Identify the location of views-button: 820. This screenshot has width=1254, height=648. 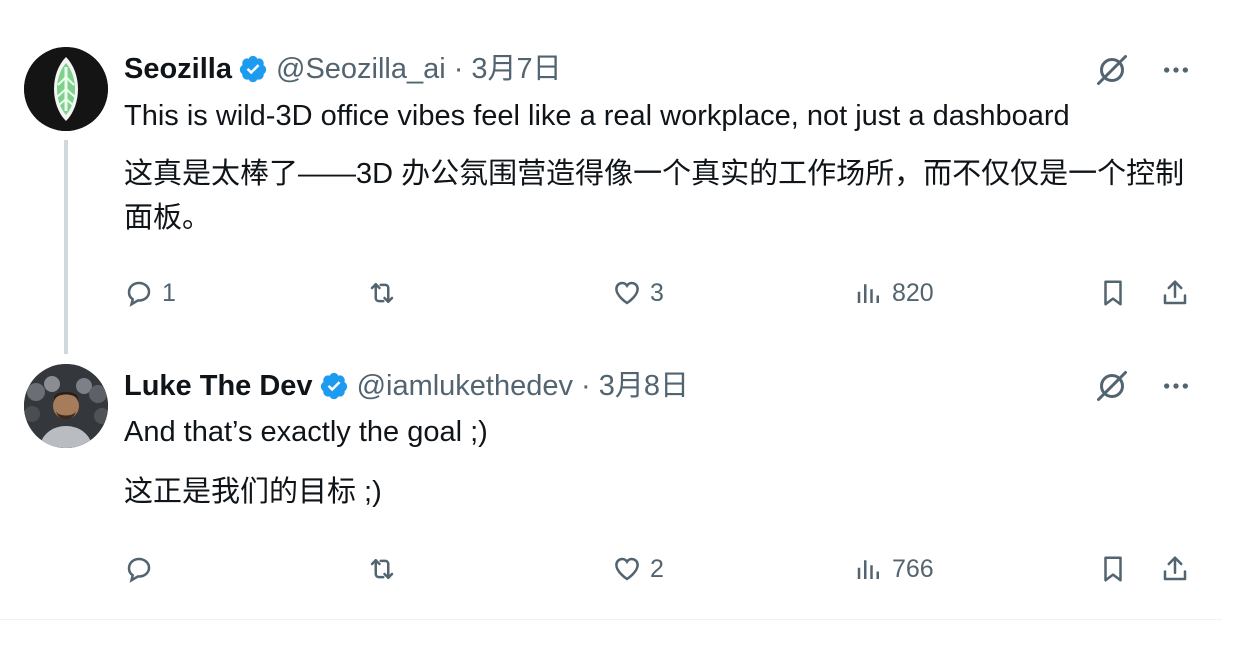
(894, 293).